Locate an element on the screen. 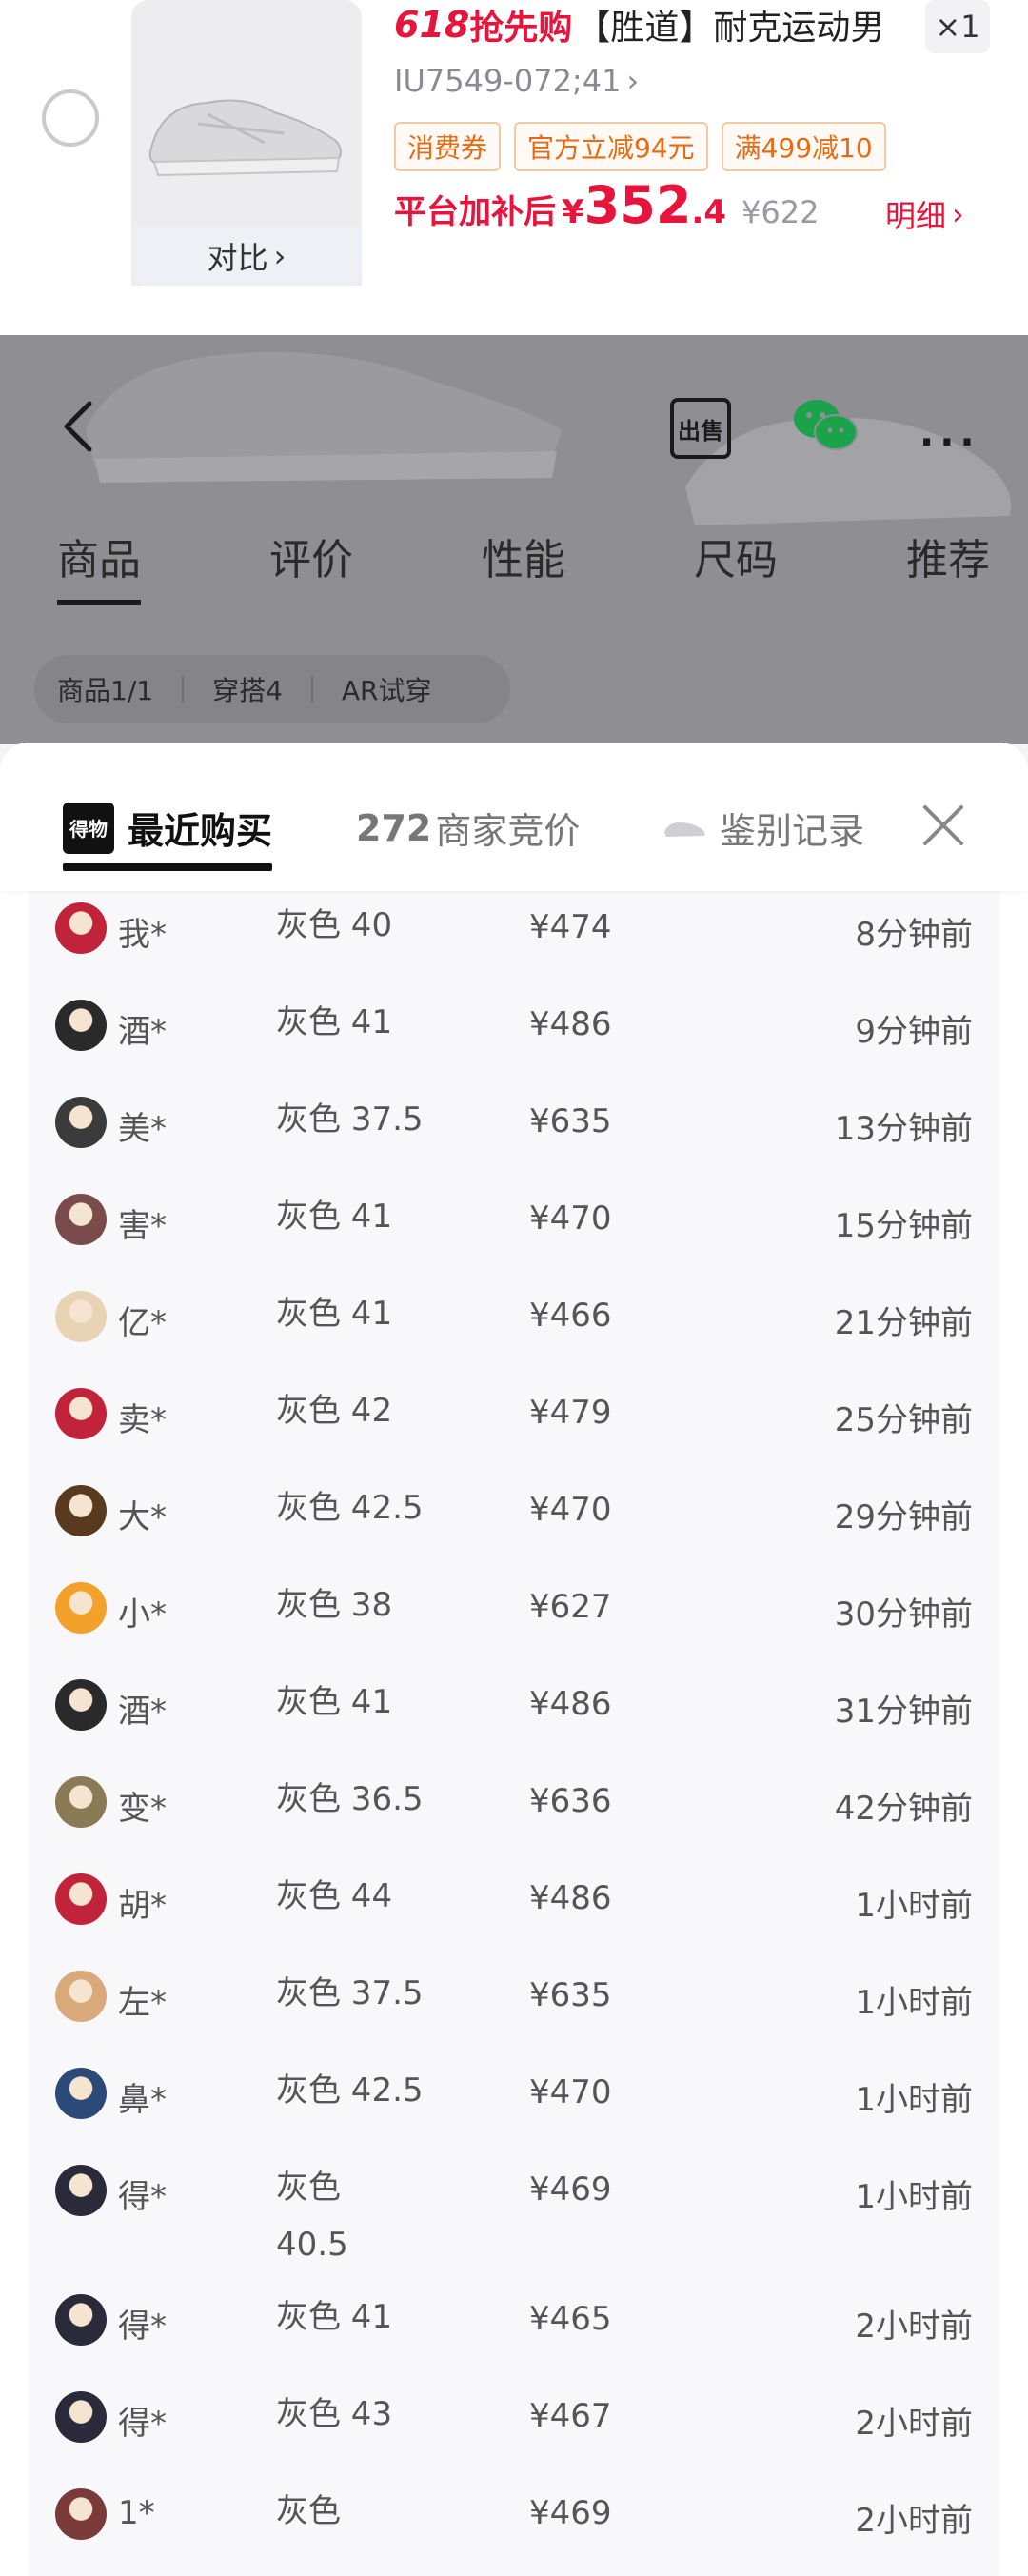  purchase-row: 害* 灰色 41 ¥470 15分钟前 is located at coordinates (514, 1242).